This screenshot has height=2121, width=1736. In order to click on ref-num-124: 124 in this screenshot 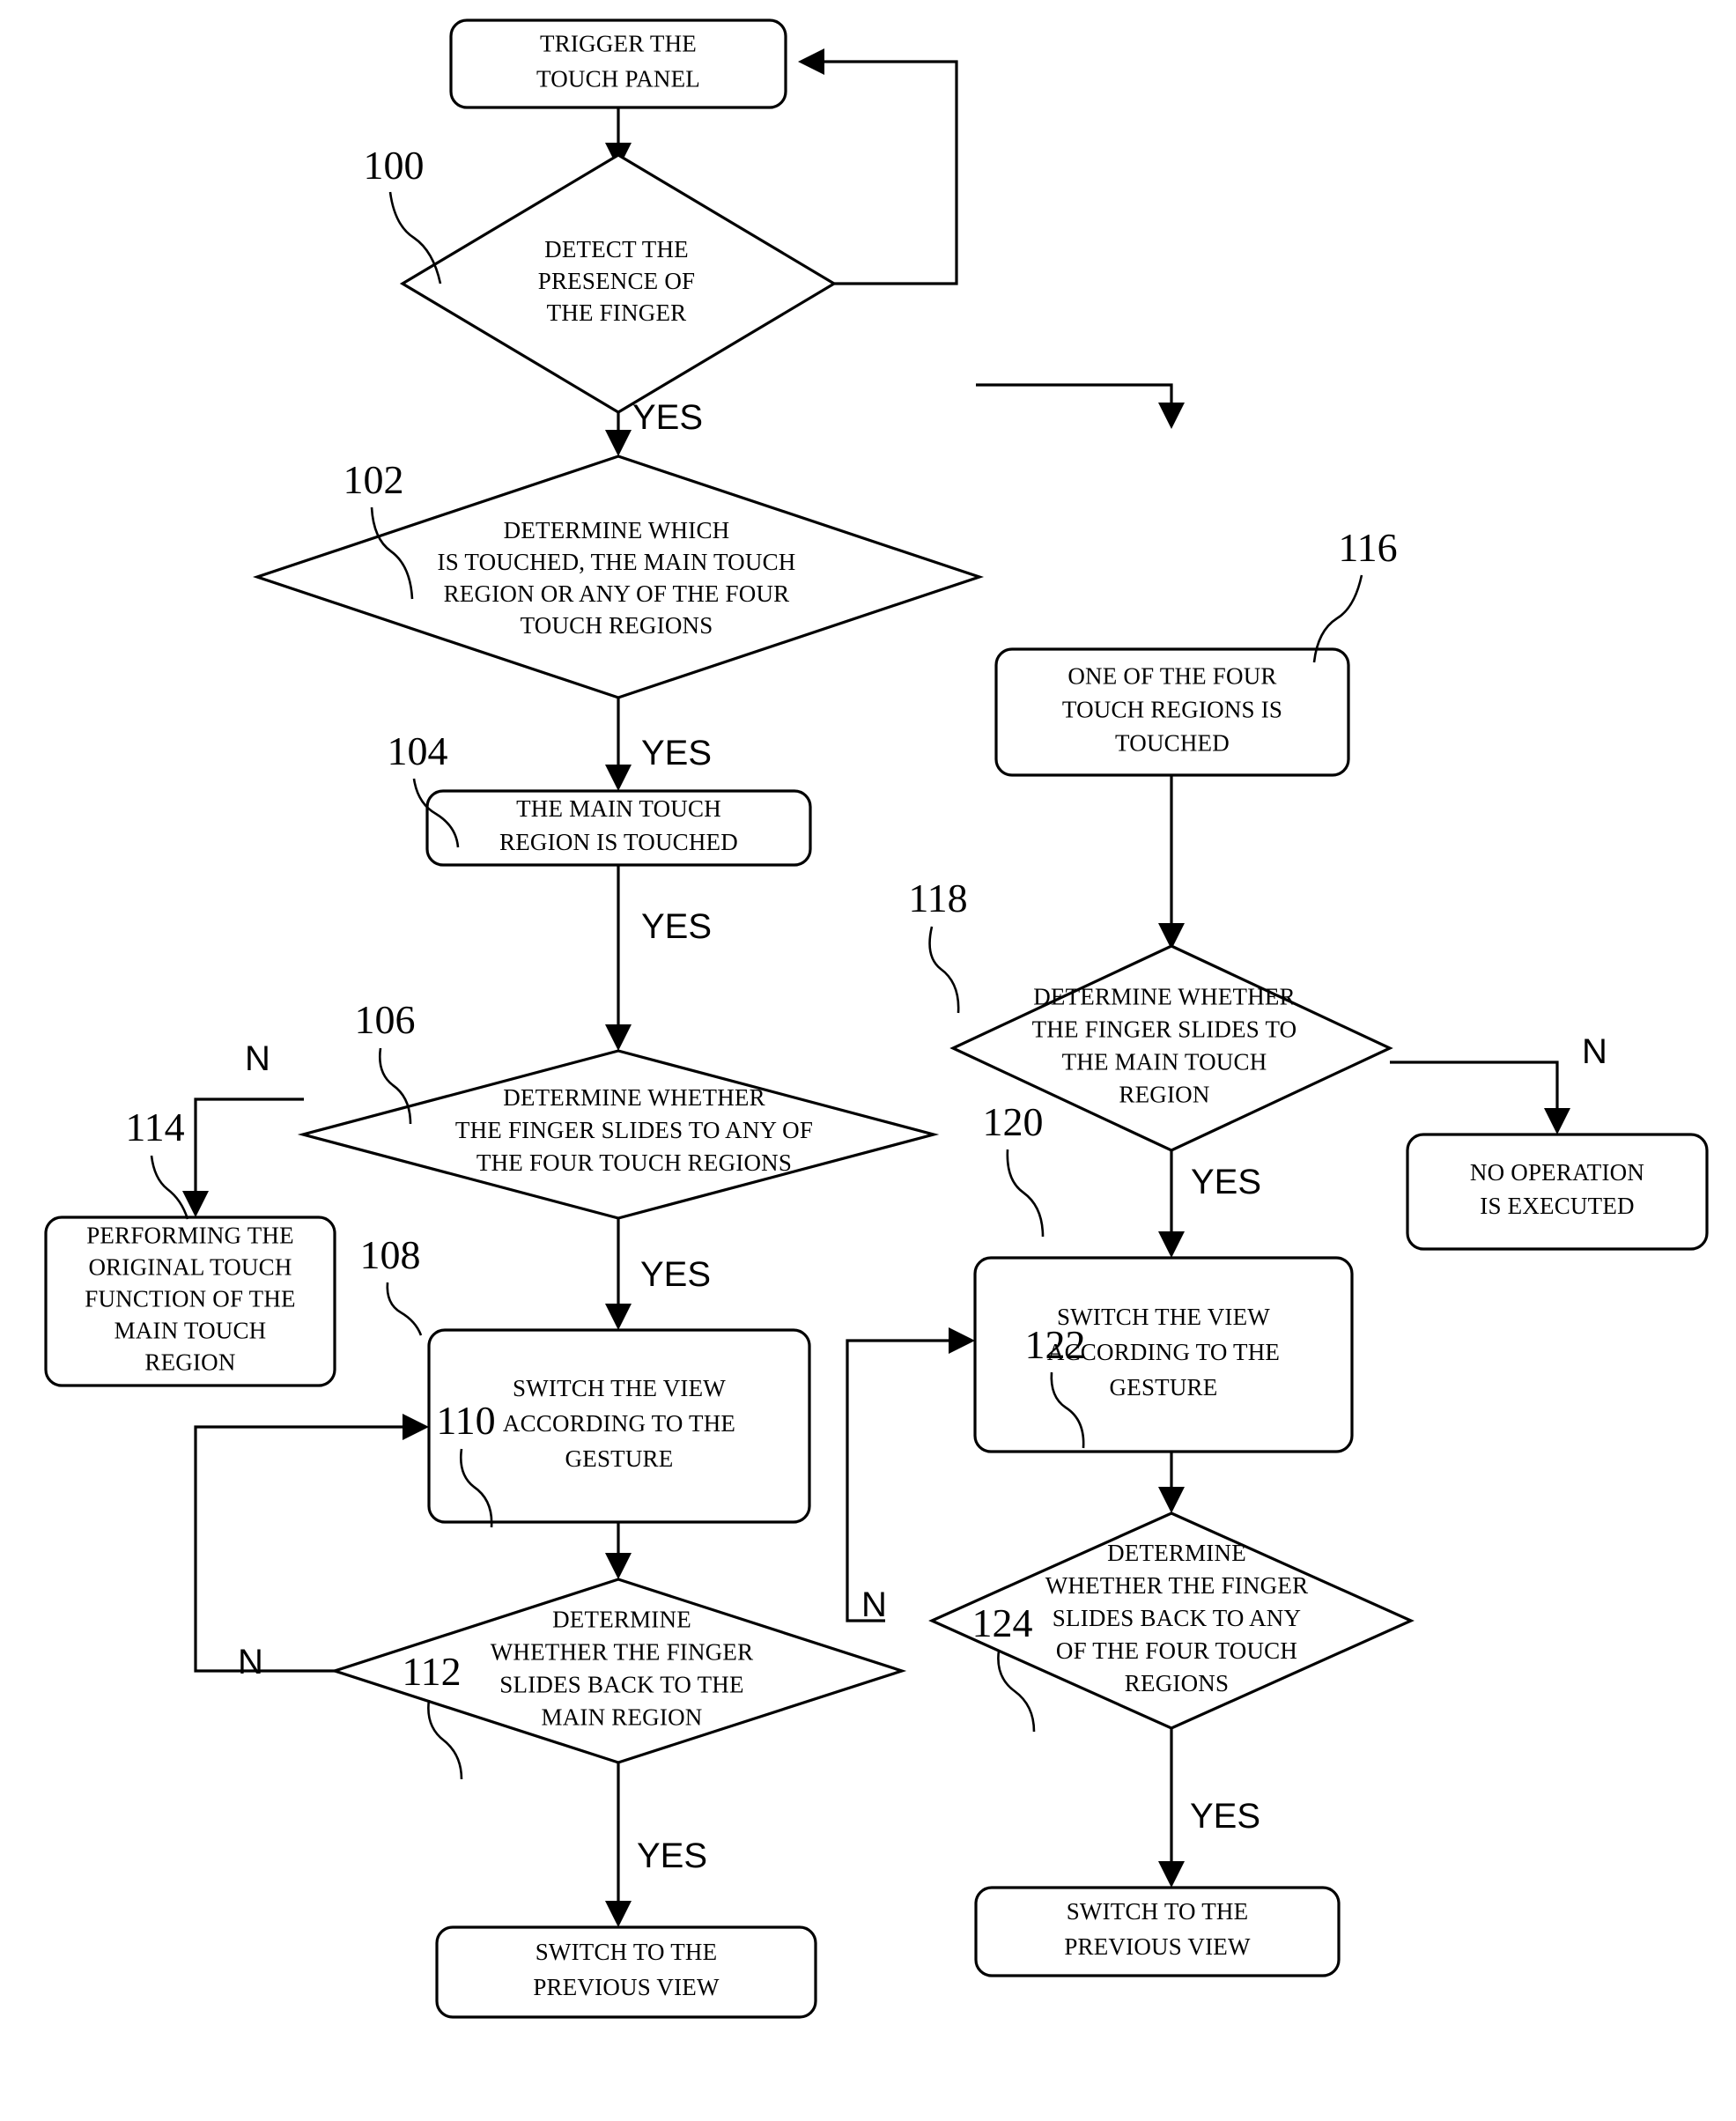, I will do `click(1002, 1622)`.